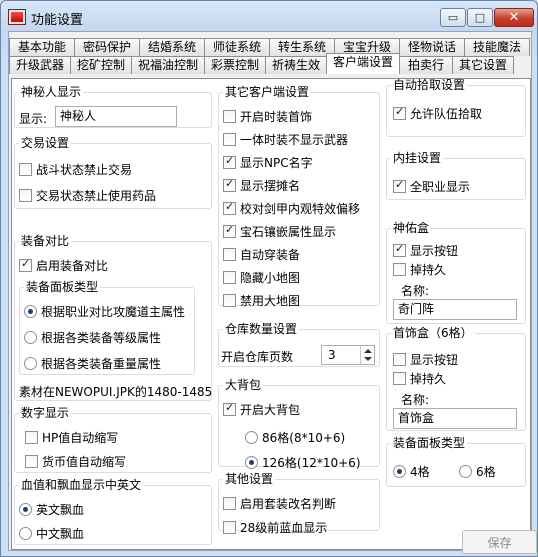 The height and width of the screenshot is (557, 538). What do you see at coordinates (57, 20) in the screenshot?
I see `window-title: 功能设置` at bounding box center [57, 20].